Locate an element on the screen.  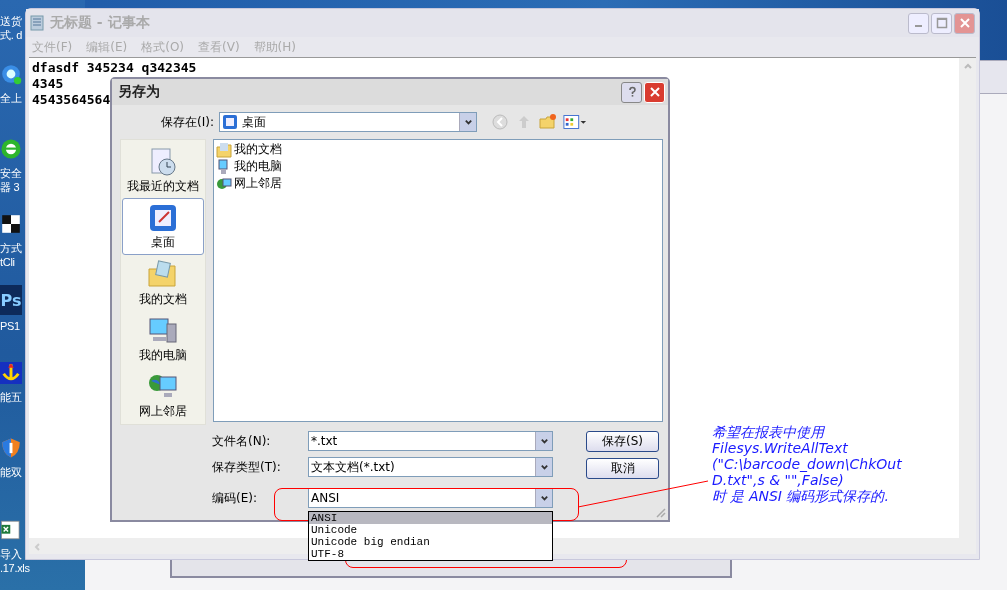
window-title: 无标题 - 记事本 is located at coordinates (100, 23).